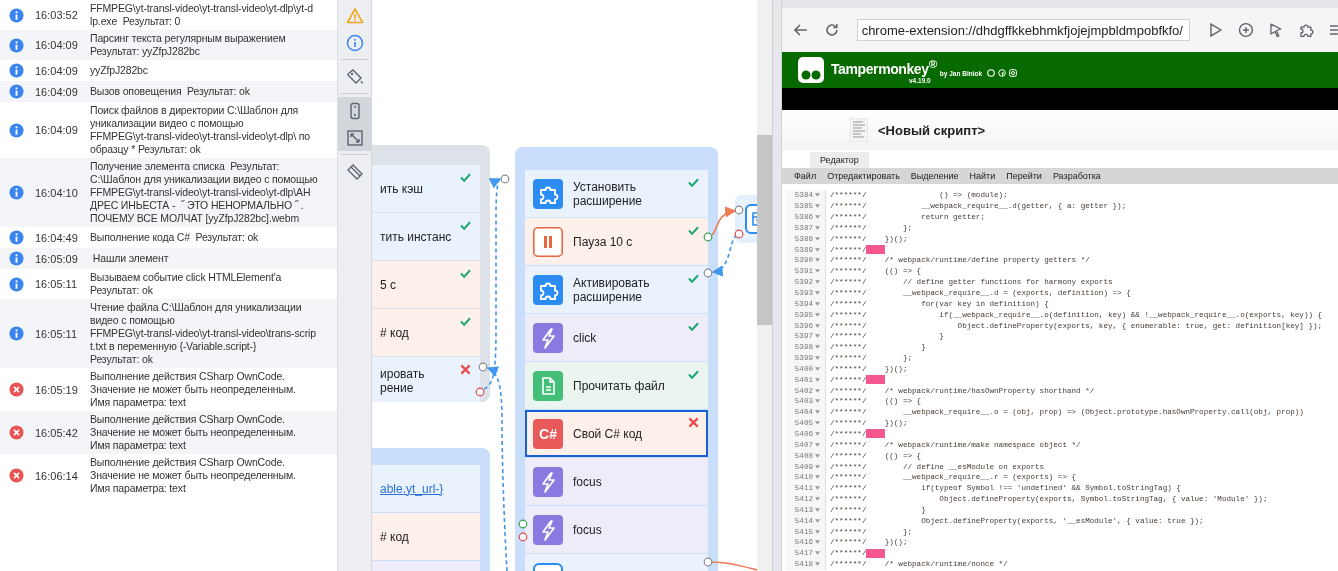  What do you see at coordinates (175, 237) in the screenshot?
I see `log-message: Выполнение кода C# Результат: ok` at bounding box center [175, 237].